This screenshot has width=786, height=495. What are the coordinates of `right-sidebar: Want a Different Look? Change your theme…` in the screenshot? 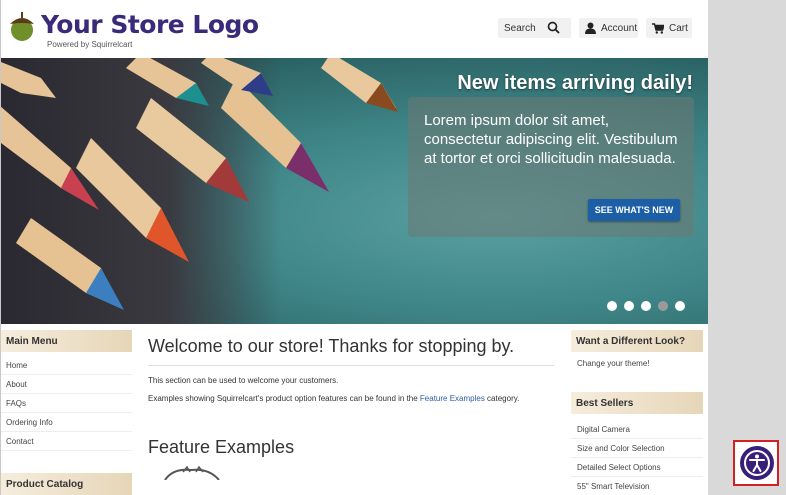 It's located at (637, 412).